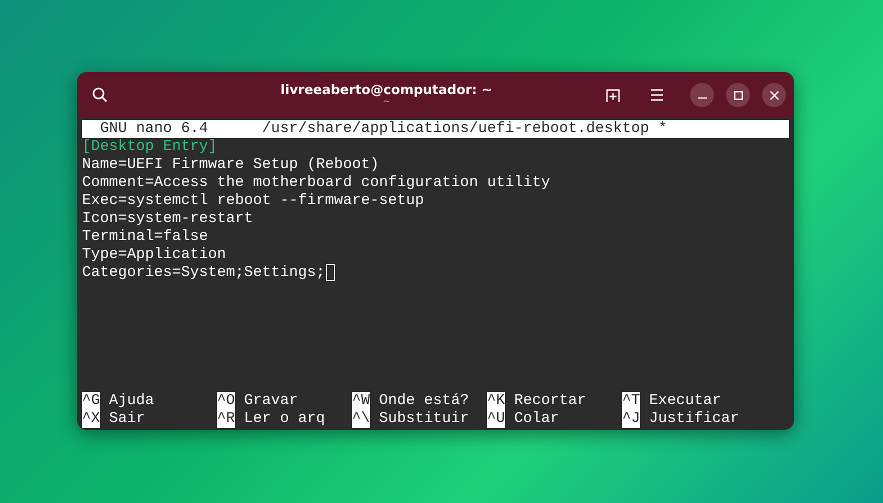 The width and height of the screenshot is (883, 503). I want to click on code-line: Exec=systemctl reboot --firmware-setup, so click(253, 201).